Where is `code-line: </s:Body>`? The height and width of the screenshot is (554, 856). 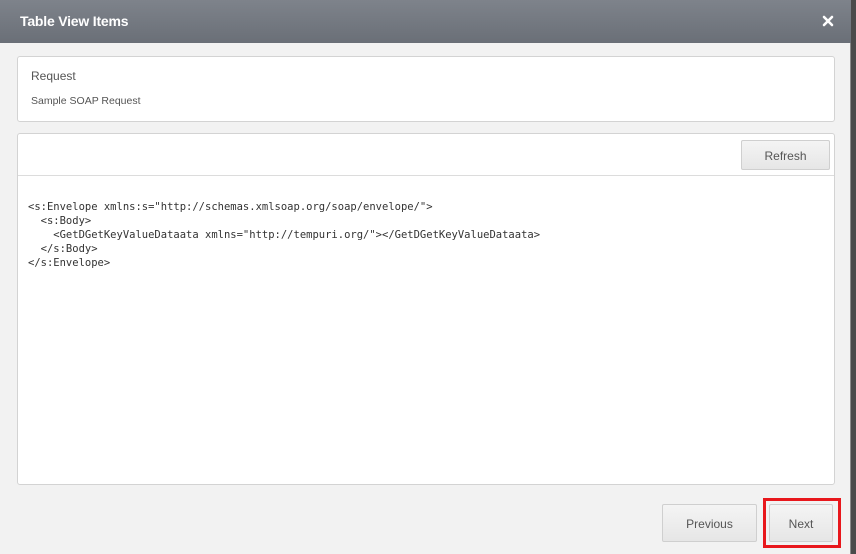 code-line: </s:Body> is located at coordinates (63, 249).